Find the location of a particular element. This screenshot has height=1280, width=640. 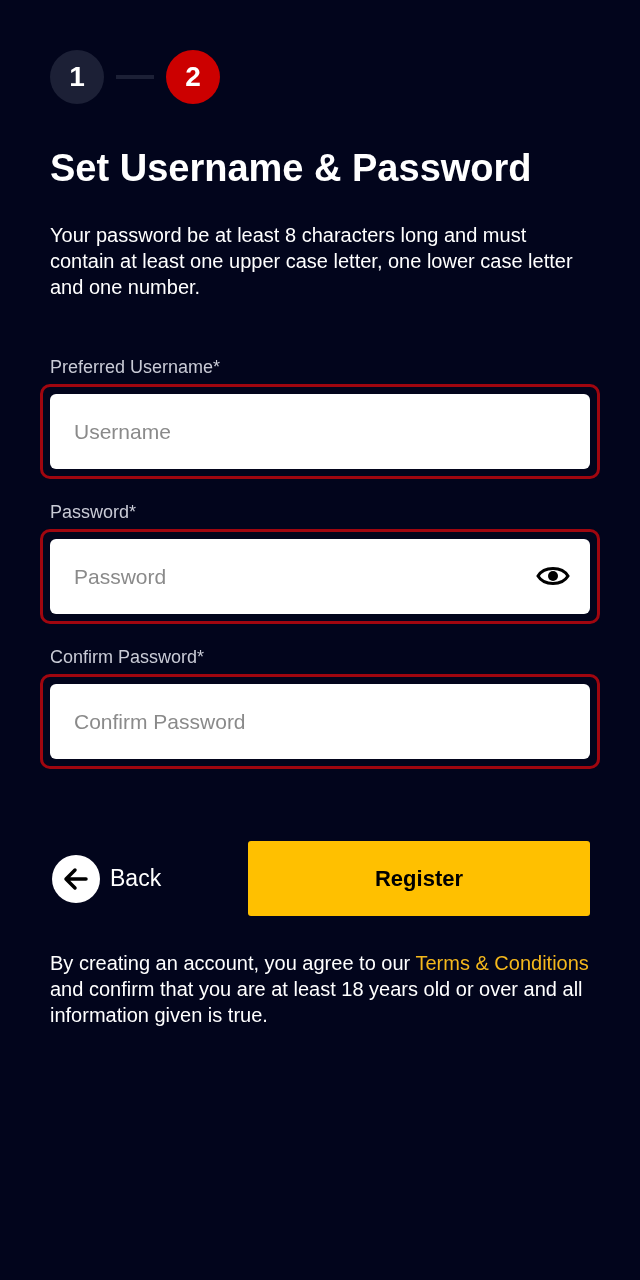

terms-notice: By creating an account, you agree to our Terms & Conditions and confirm that you are at least 18 years old or over and all information given is true. is located at coordinates (320, 989).